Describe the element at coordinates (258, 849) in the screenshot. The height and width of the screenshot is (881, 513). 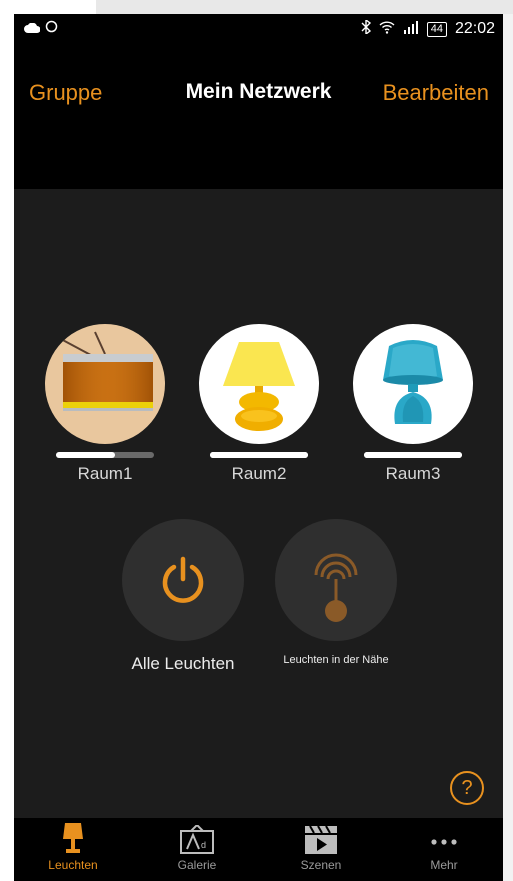
I see `tab-bar: Leuchten d Galerie Szenen Mehr` at that location.